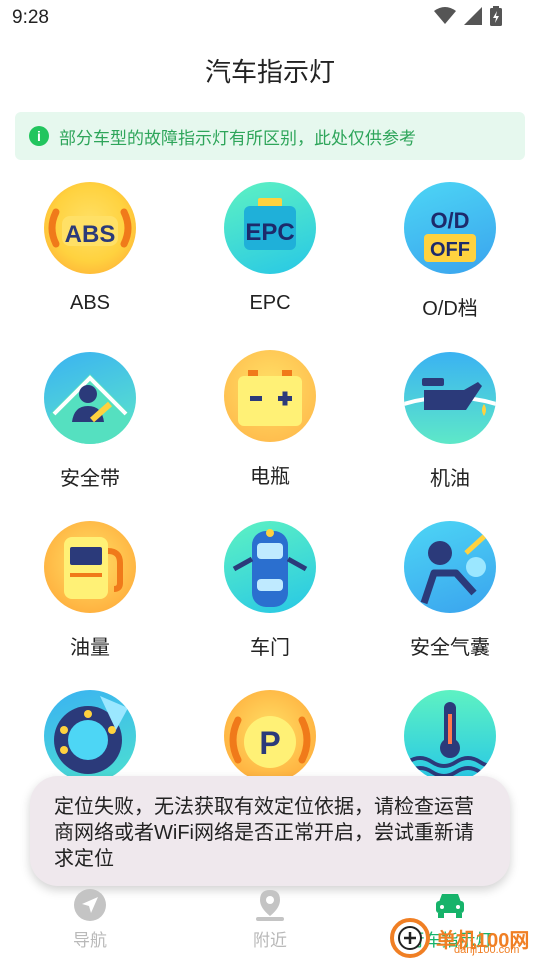 This screenshot has width=540, height=960. I want to click on svg-text: P, so click(269, 743).